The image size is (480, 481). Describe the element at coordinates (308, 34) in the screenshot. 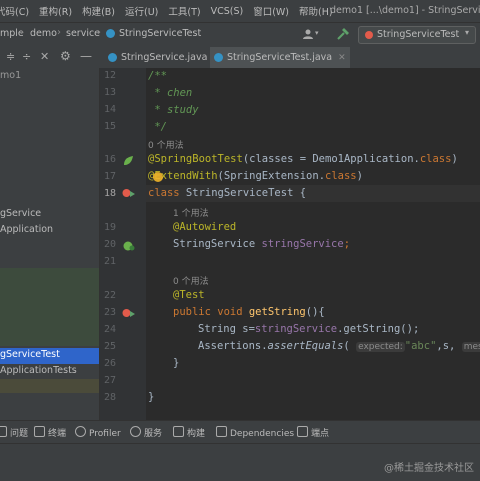

I see `user-icon` at that location.